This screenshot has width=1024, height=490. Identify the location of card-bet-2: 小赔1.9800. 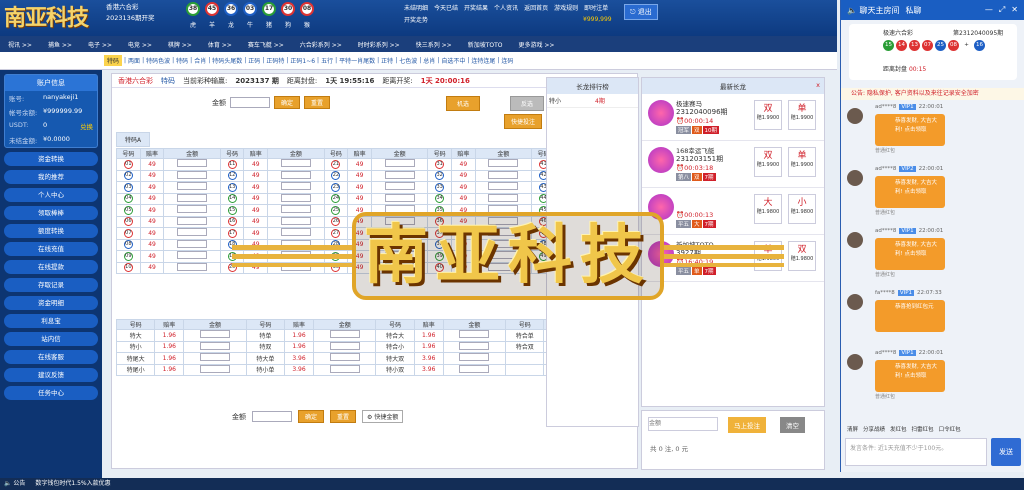
(802, 209).